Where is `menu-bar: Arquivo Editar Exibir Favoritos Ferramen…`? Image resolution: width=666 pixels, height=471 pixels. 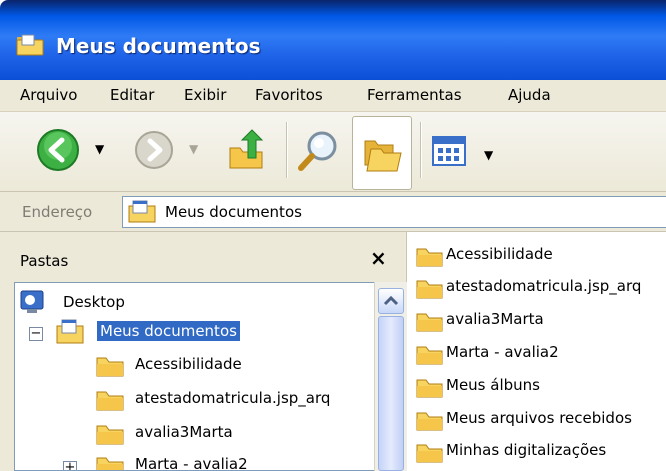 menu-bar: Arquivo Editar Exibir Favoritos Ferramen… is located at coordinates (333, 96).